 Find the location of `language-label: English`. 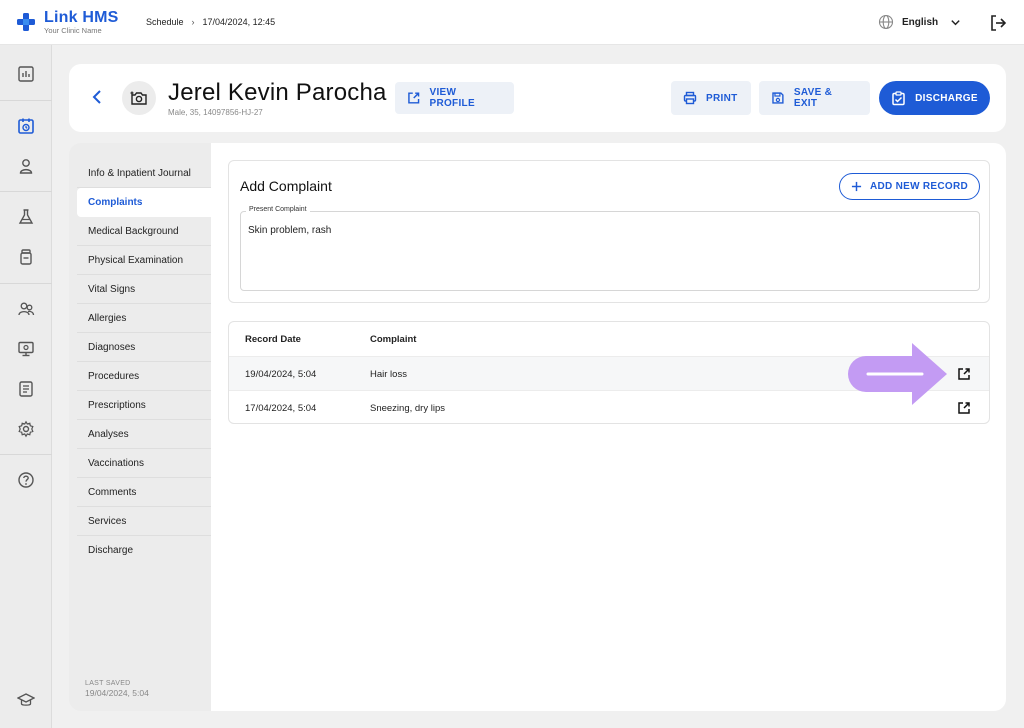

language-label: English is located at coordinates (920, 22).